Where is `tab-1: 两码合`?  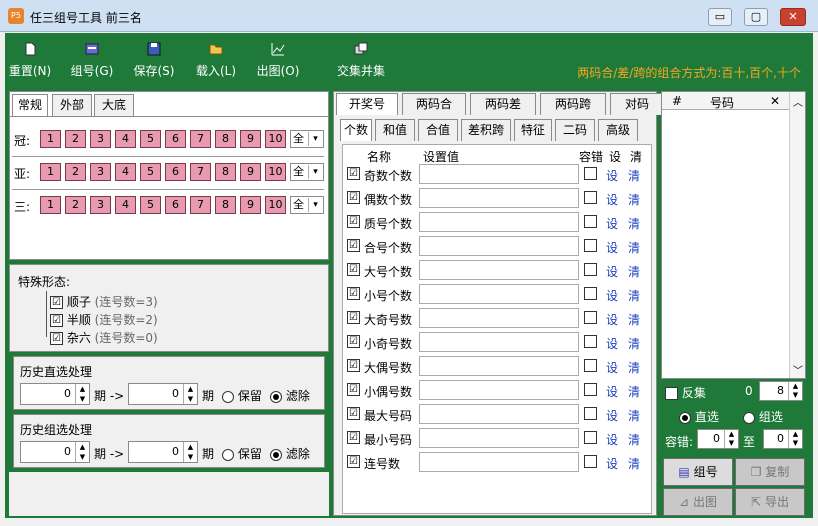
tab-1: 两码合 is located at coordinates (434, 104).